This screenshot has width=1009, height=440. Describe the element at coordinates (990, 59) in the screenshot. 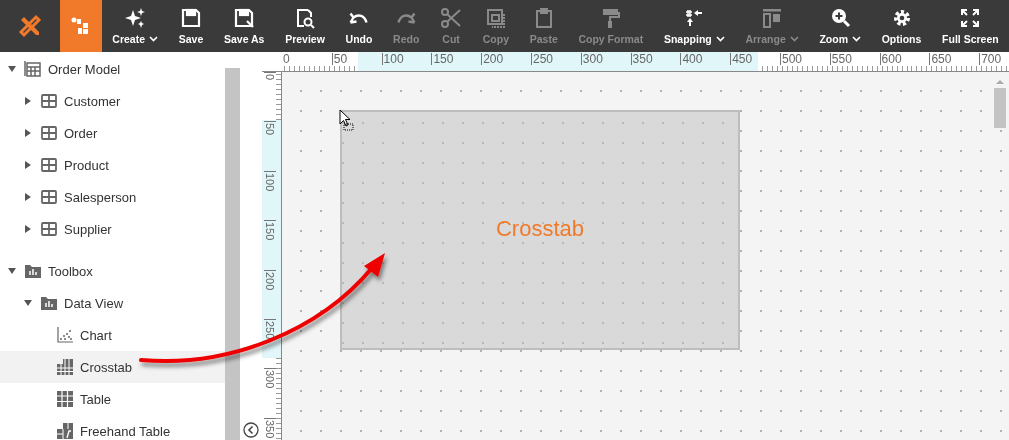

I see `ruler-label: 700` at that location.